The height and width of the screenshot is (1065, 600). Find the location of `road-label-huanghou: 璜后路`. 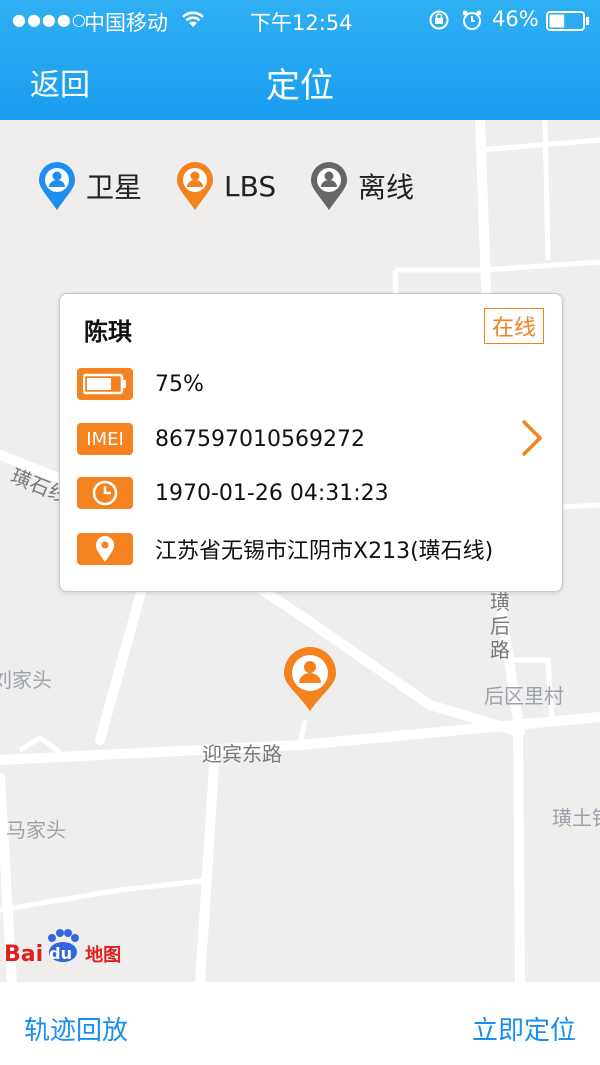

road-label-huanghou: 璜后路 is located at coordinates (500, 626).